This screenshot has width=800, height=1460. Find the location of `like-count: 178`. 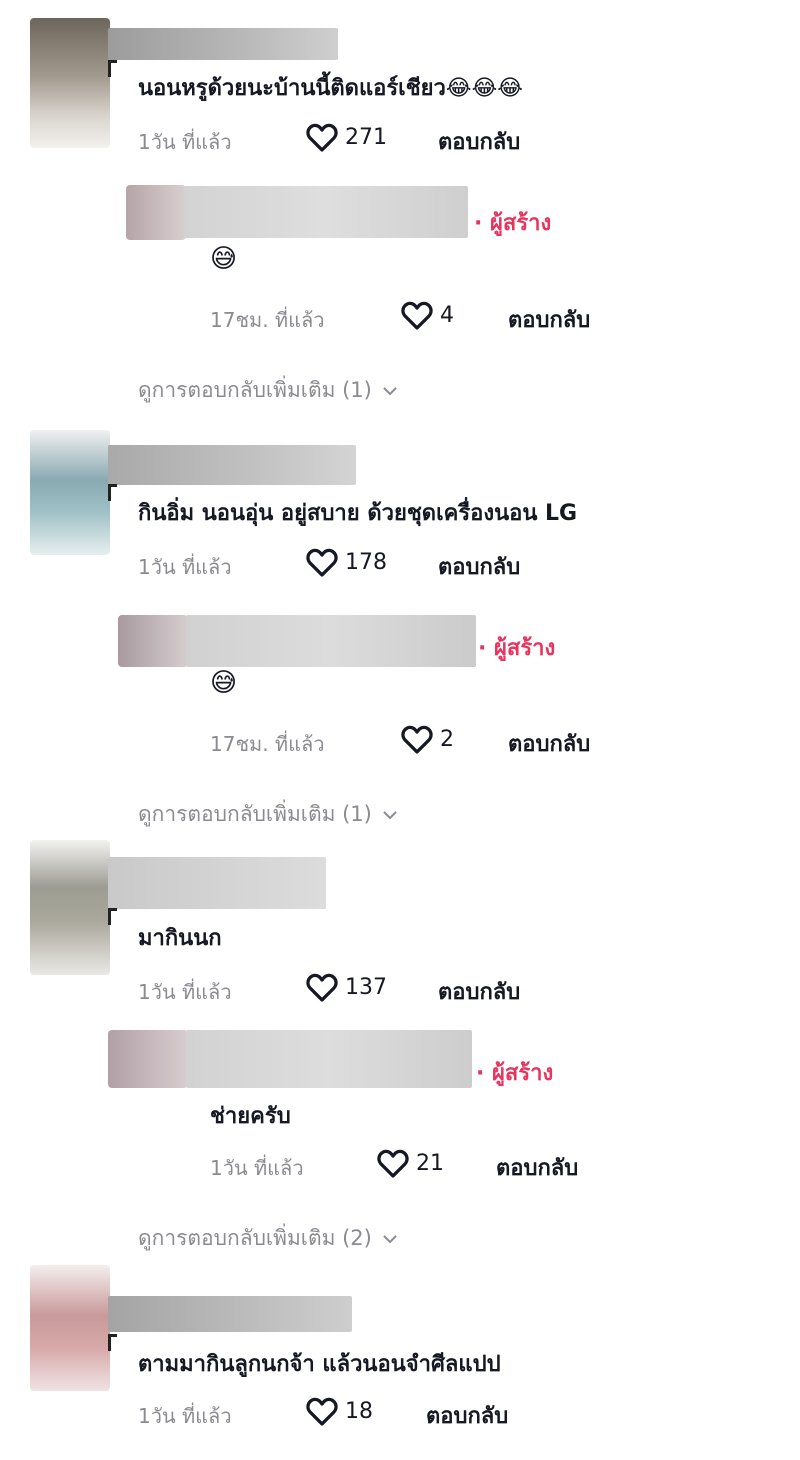

like-count: 178 is located at coordinates (366, 562).